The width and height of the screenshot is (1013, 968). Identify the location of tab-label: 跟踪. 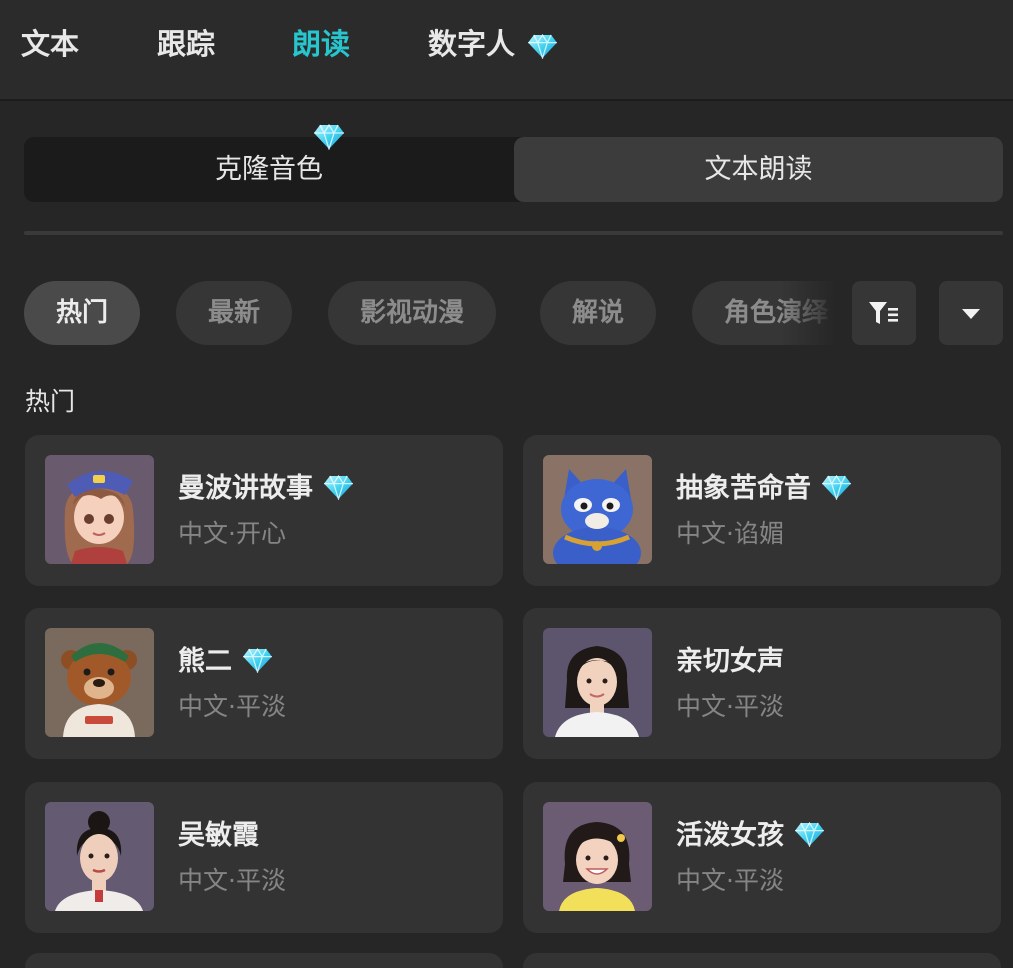
(186, 44).